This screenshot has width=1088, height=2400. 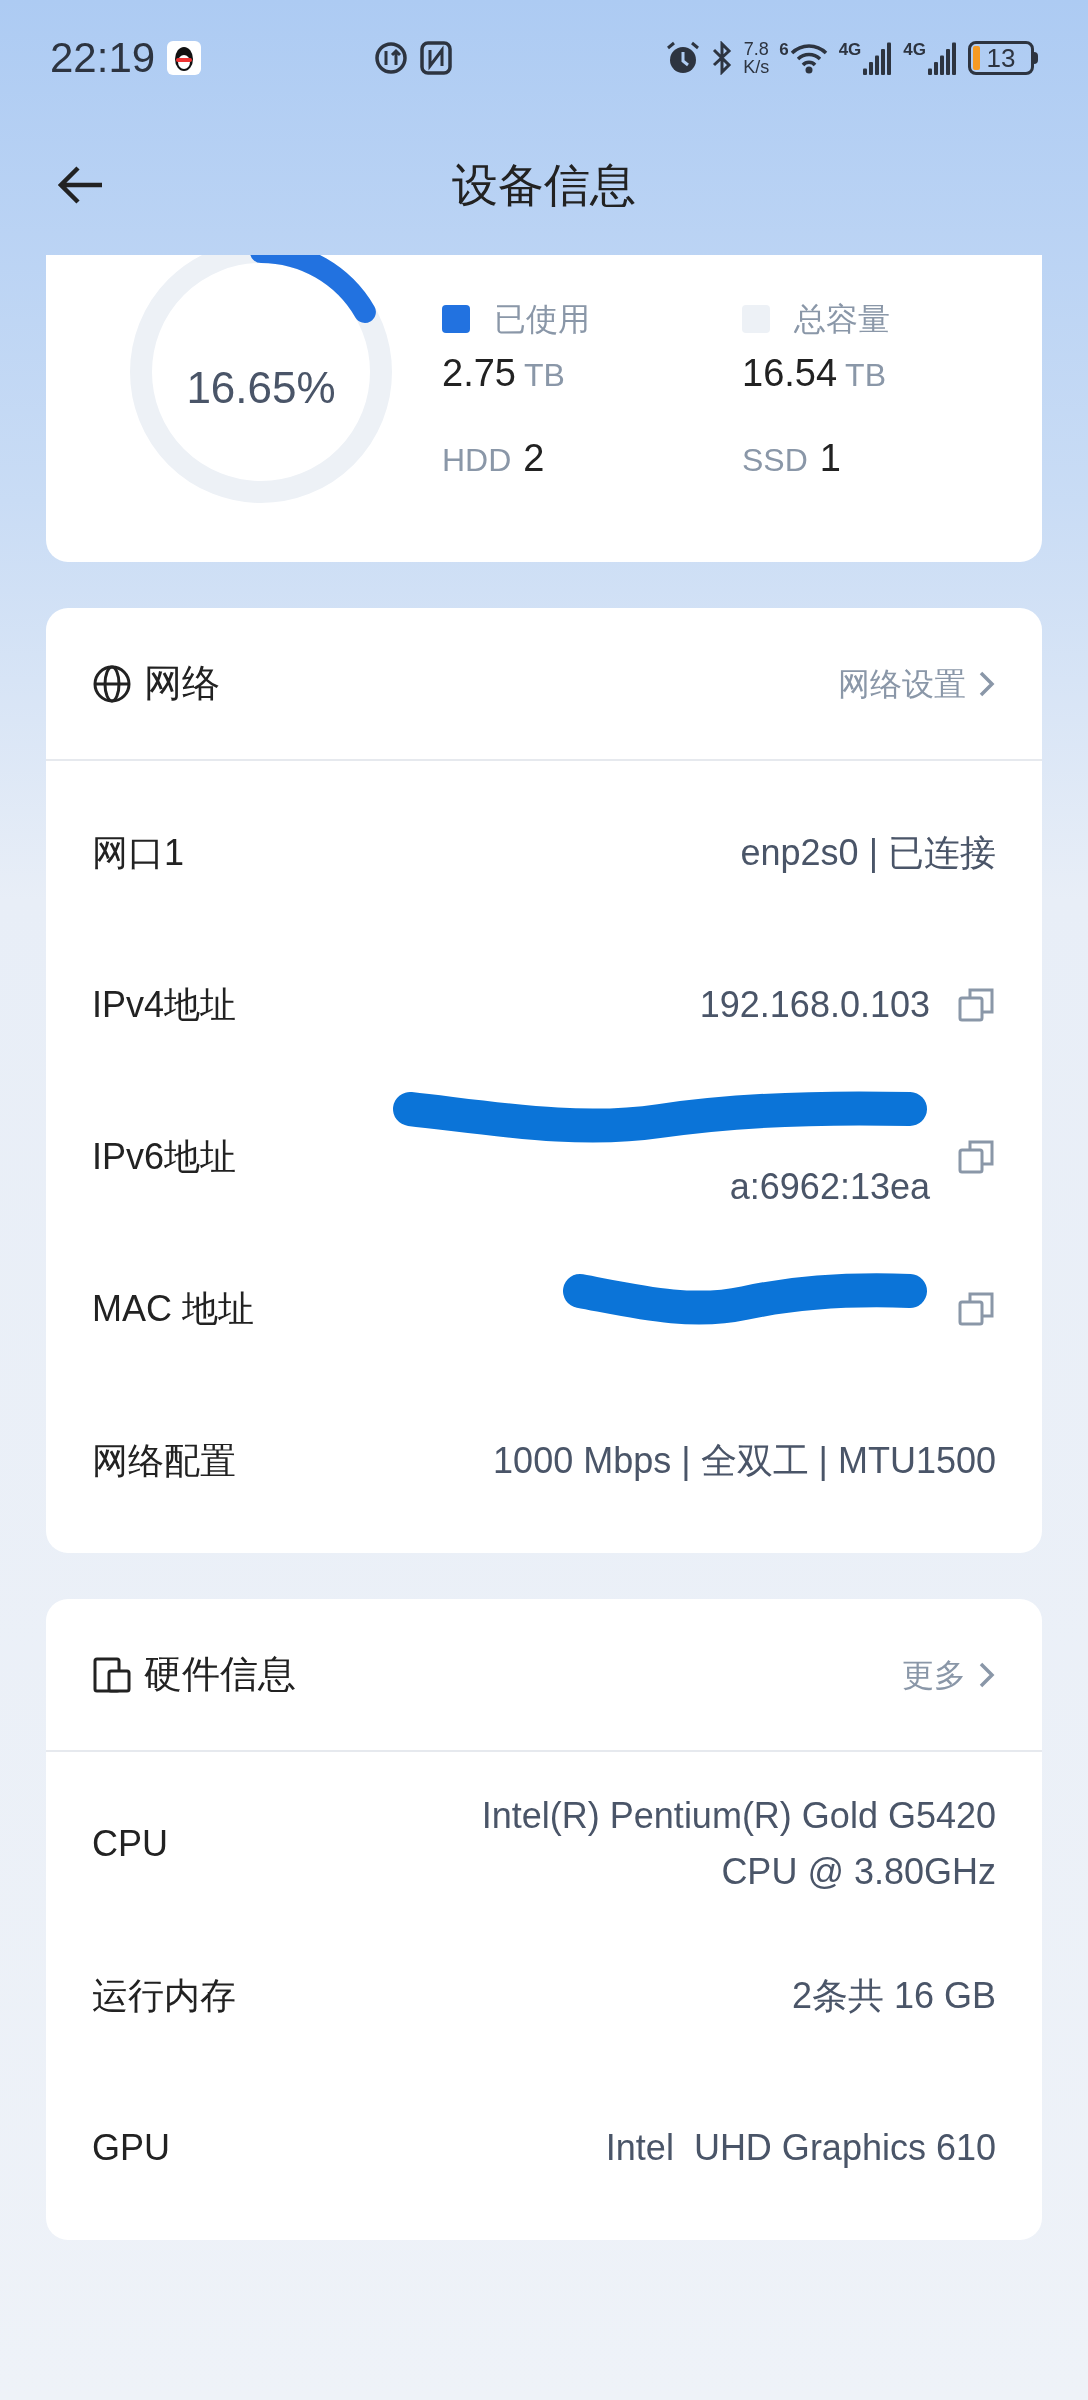 I want to click on page-title: 设备信息, so click(x=544, y=185).